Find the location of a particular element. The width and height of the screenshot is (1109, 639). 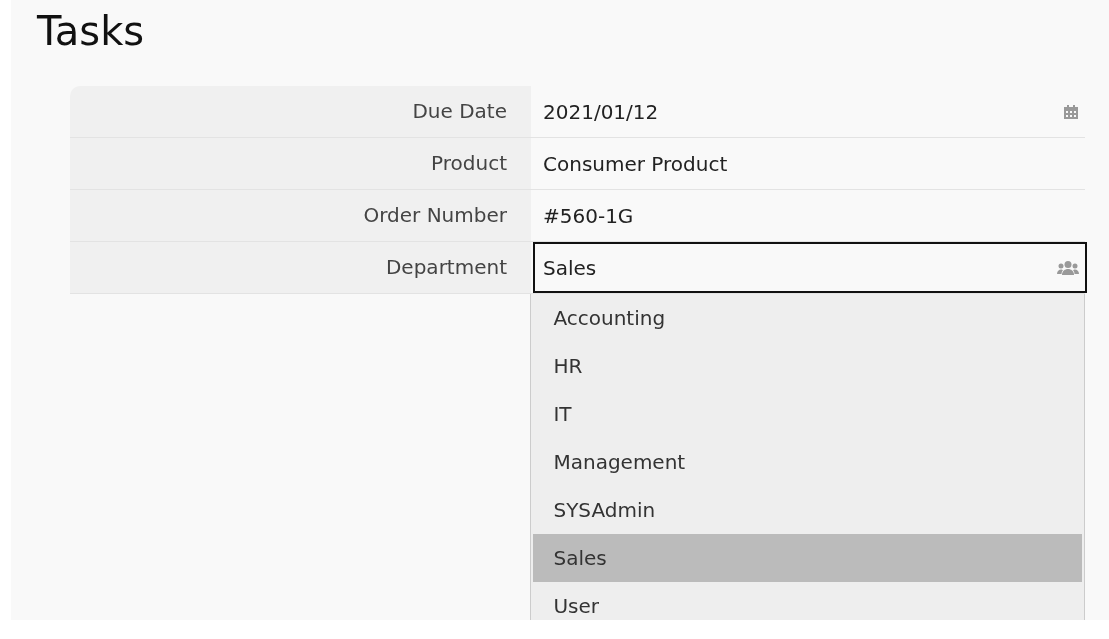

field-label: Order Number is located at coordinates (300, 215).